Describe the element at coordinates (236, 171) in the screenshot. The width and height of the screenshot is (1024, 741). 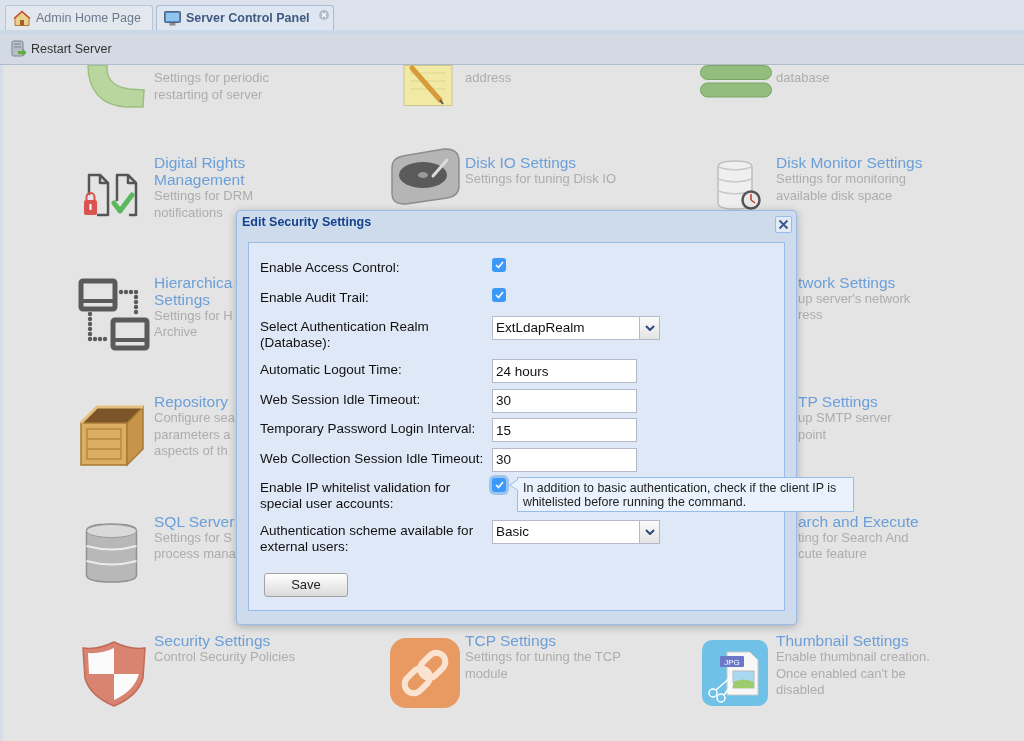
I see `settings-link: Digital Rights Management` at that location.